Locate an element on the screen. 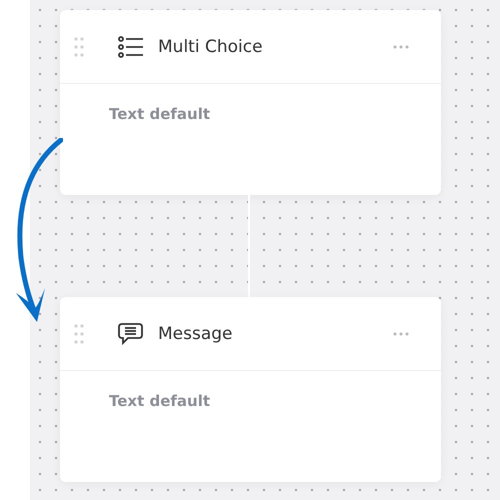  list-icon is located at coordinates (131, 47).